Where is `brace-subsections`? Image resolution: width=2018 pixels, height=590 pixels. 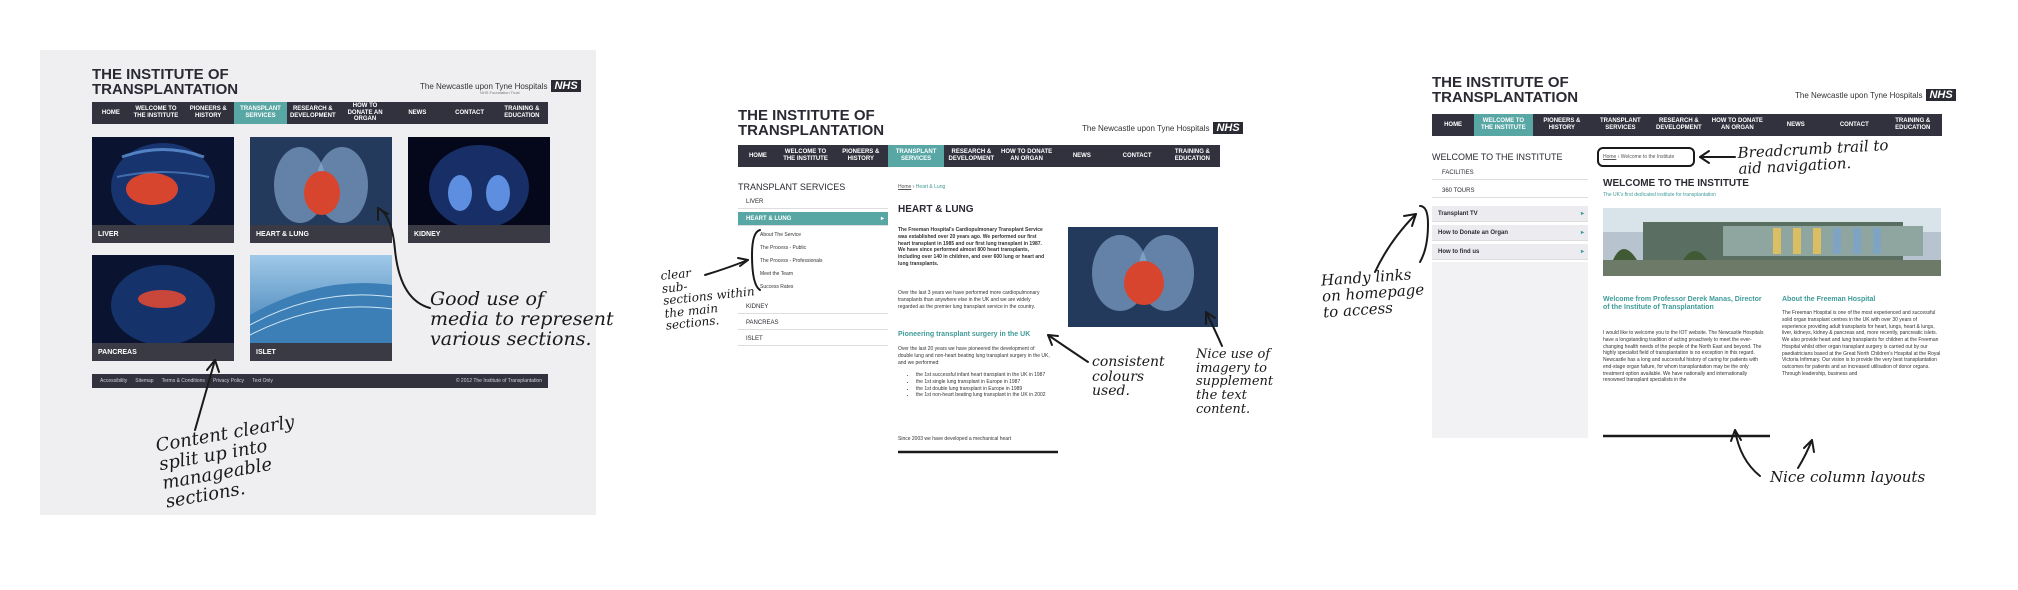 brace-subsections is located at coordinates (755, 260).